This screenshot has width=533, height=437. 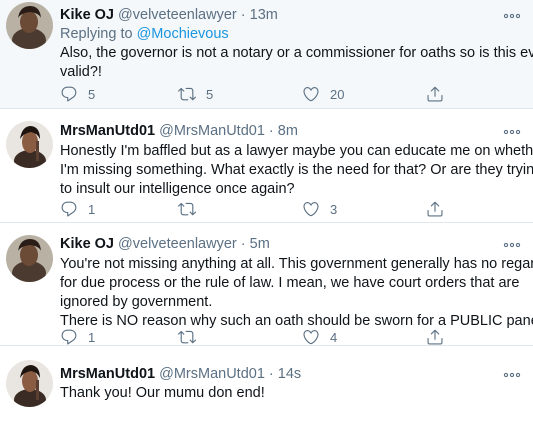 I want to click on tweet-text-line: valid?!, so click(x=81, y=72).